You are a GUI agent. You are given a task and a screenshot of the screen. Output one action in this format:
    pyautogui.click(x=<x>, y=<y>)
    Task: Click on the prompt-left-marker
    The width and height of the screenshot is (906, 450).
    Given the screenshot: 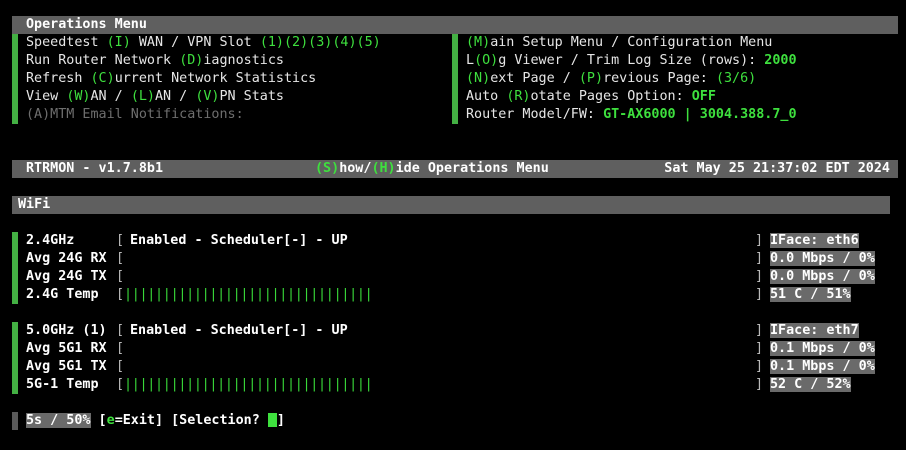 What is the action you would take?
    pyautogui.click(x=15, y=421)
    